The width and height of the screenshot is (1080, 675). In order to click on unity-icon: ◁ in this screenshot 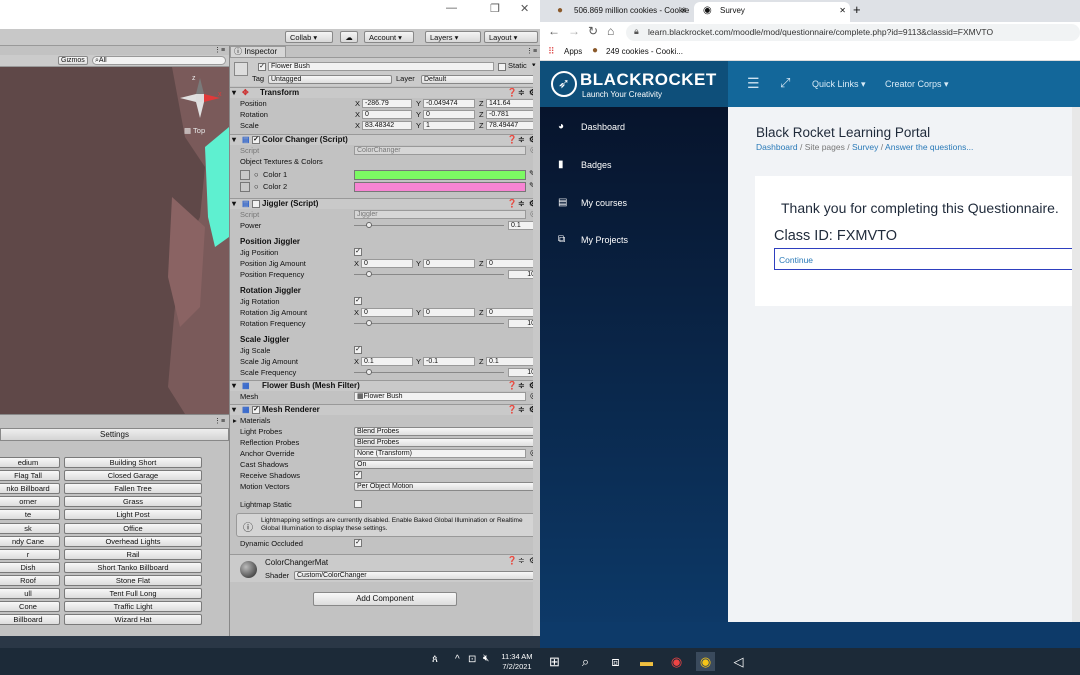, I will do `click(738, 661)`.